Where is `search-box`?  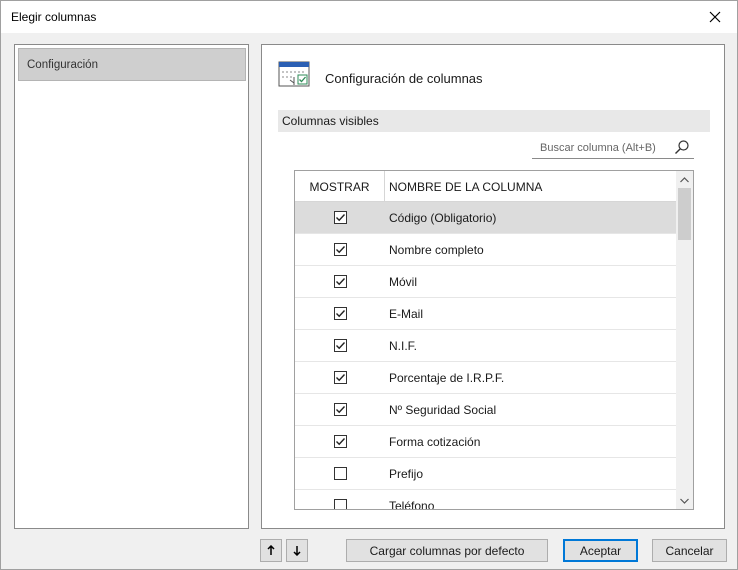
search-box is located at coordinates (613, 148).